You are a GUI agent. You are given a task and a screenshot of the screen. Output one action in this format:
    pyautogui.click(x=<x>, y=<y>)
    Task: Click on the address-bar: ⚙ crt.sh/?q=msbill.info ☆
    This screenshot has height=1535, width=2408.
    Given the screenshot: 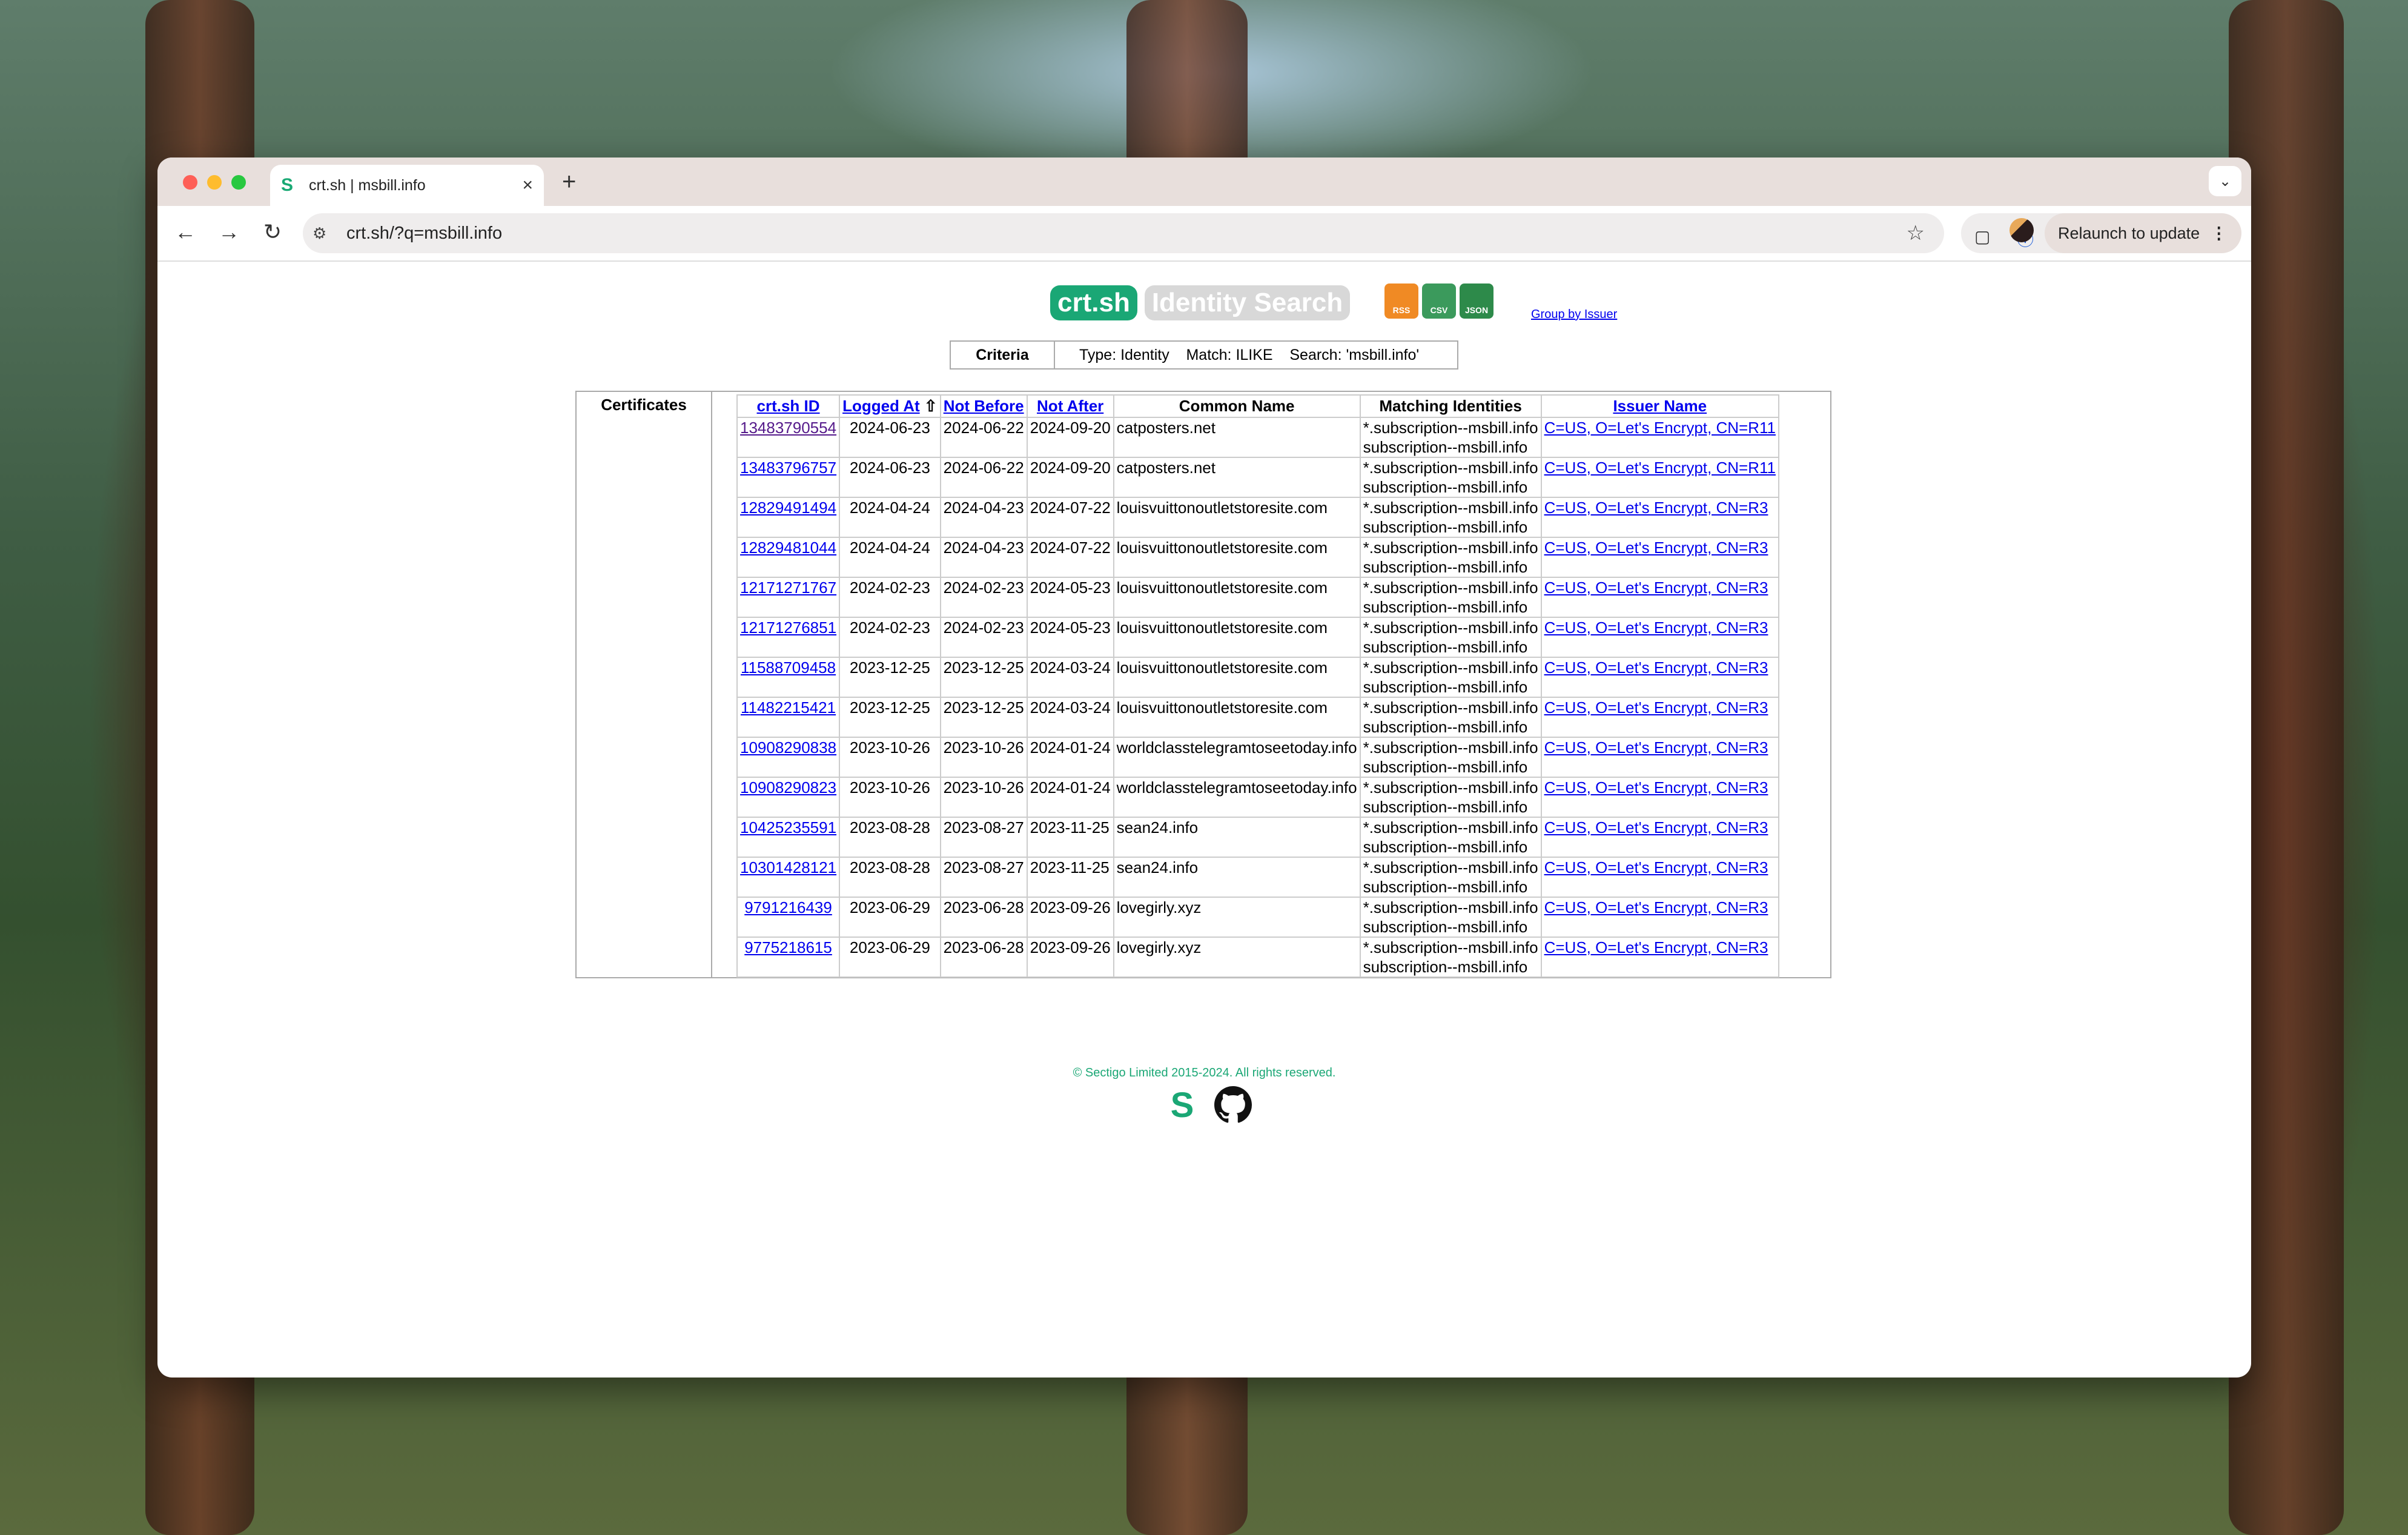 What is the action you would take?
    pyautogui.click(x=1123, y=233)
    